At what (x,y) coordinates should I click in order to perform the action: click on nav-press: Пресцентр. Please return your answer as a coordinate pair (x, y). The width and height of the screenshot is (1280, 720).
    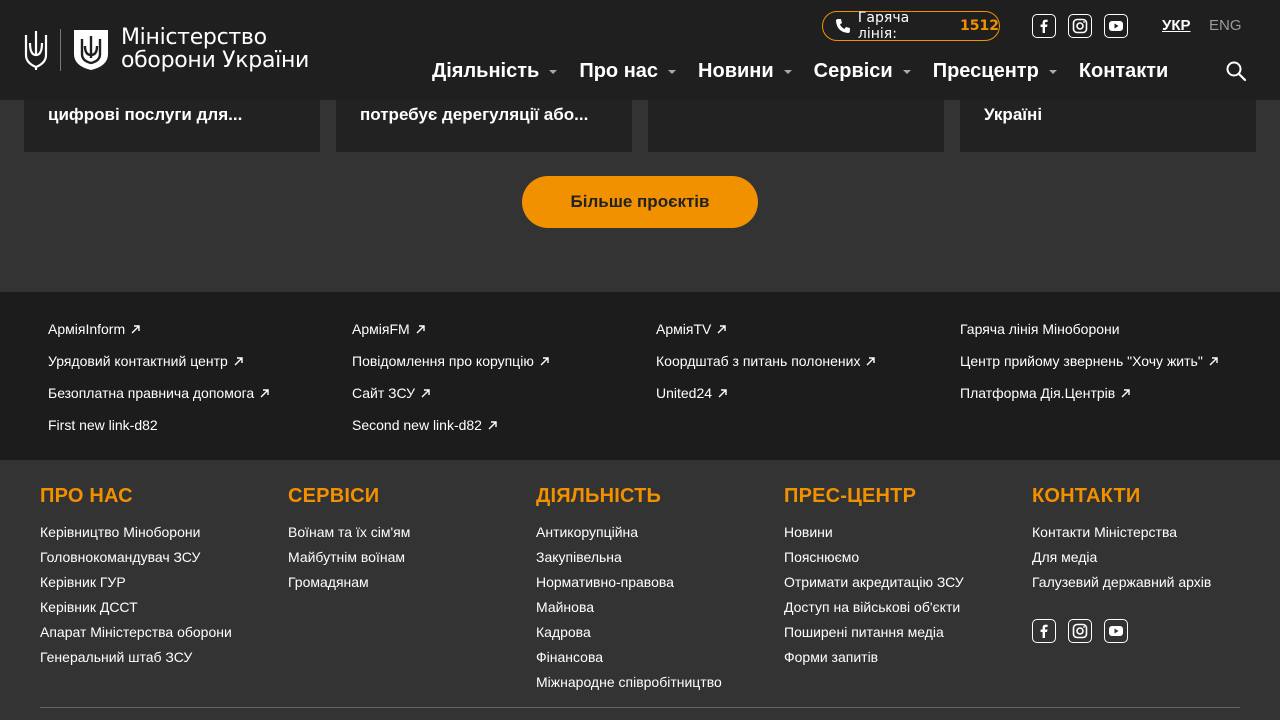
    Looking at the image, I should click on (995, 71).